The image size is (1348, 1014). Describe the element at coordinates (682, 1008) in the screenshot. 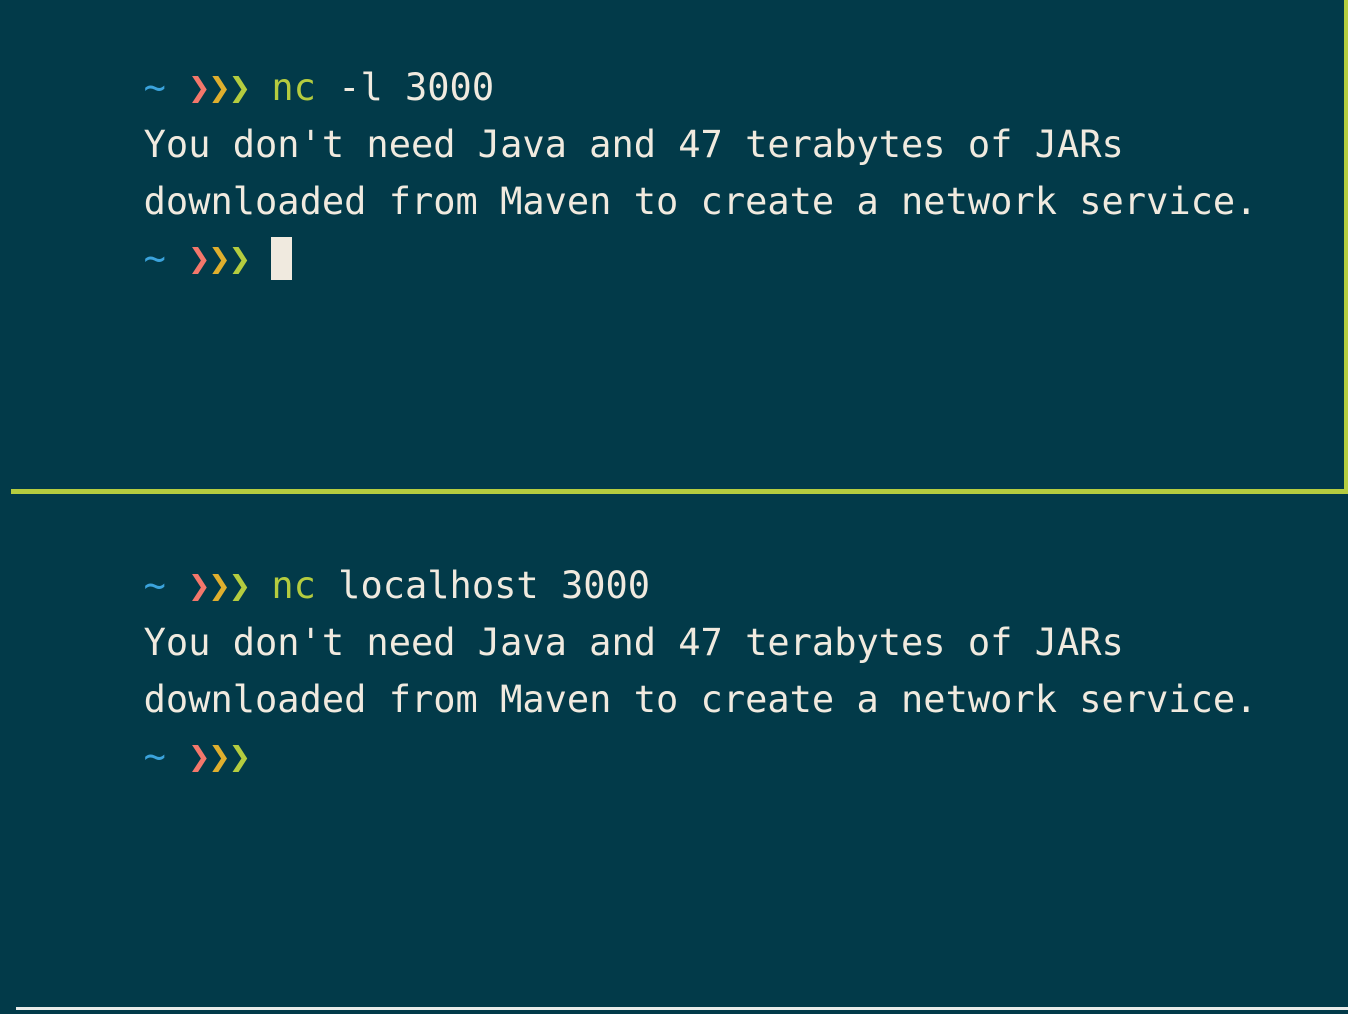

I see `status-bar-line` at that location.